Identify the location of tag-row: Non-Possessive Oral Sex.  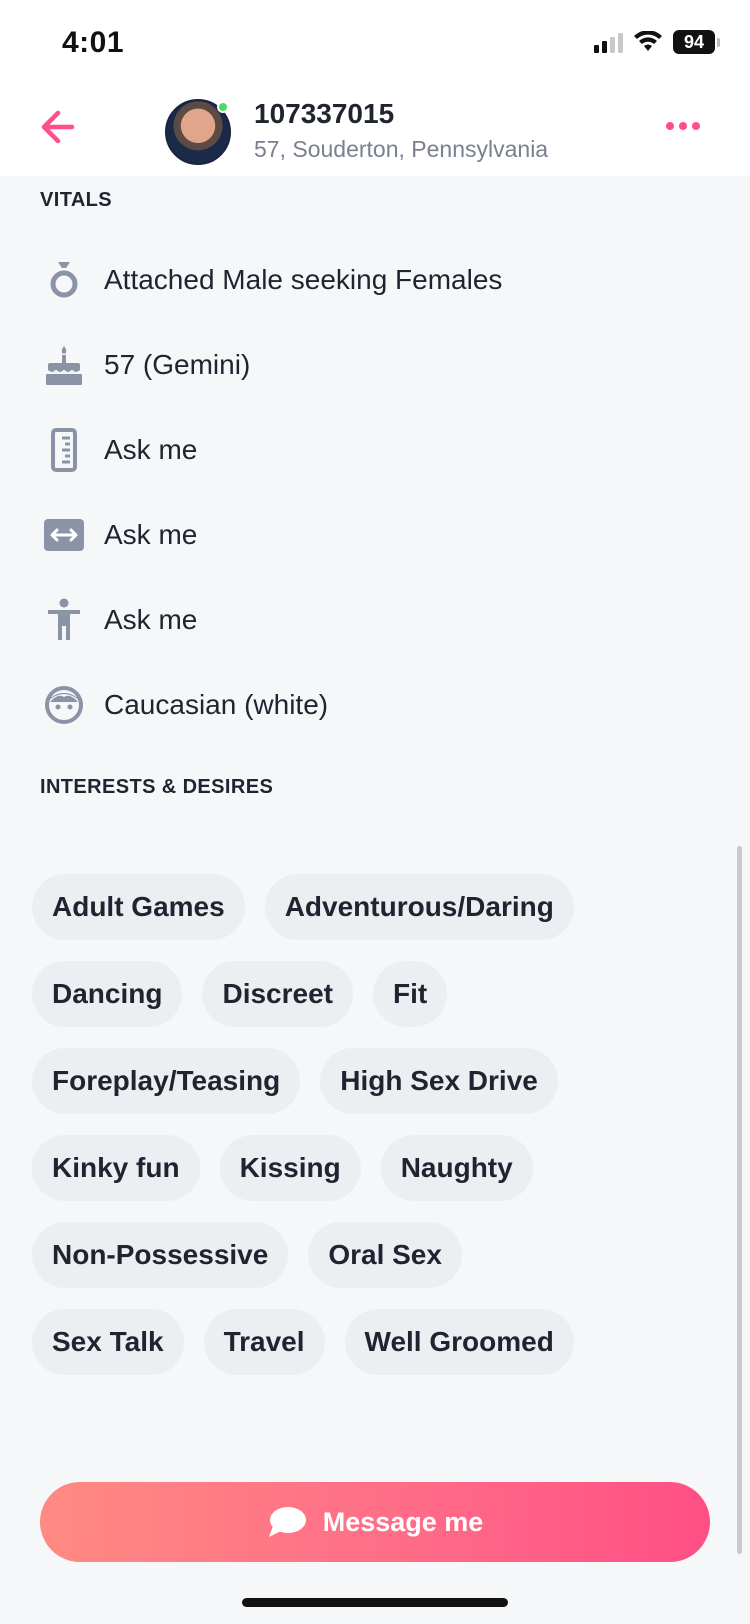
(352, 1255).